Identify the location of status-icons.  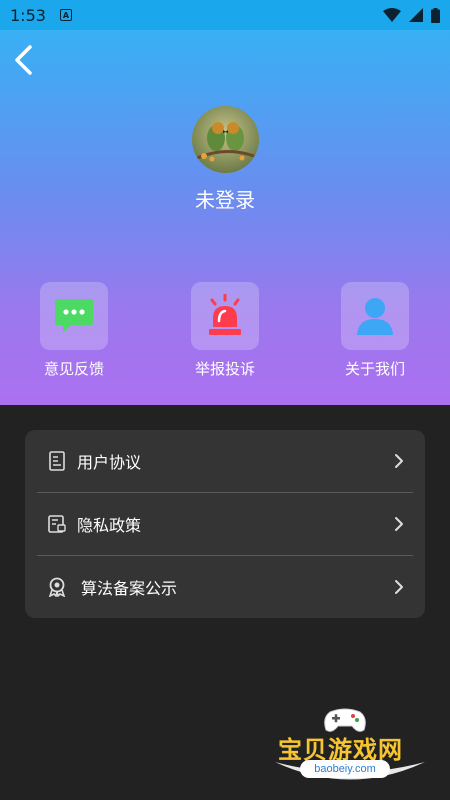
(411, 15).